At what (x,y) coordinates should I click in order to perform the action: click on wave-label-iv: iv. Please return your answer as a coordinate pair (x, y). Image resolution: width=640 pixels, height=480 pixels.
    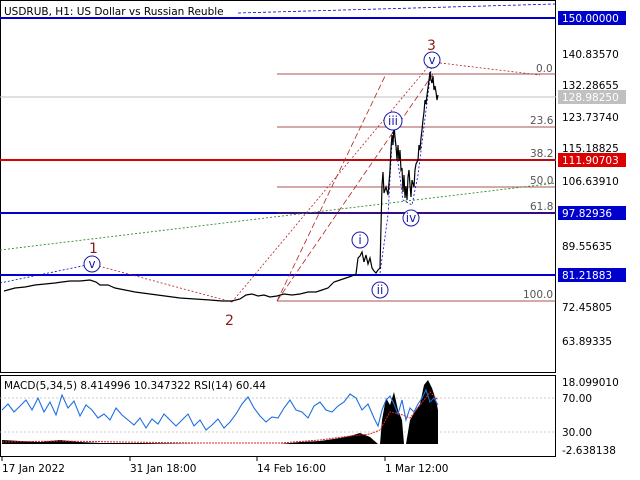
    Looking at the image, I should click on (411, 218).